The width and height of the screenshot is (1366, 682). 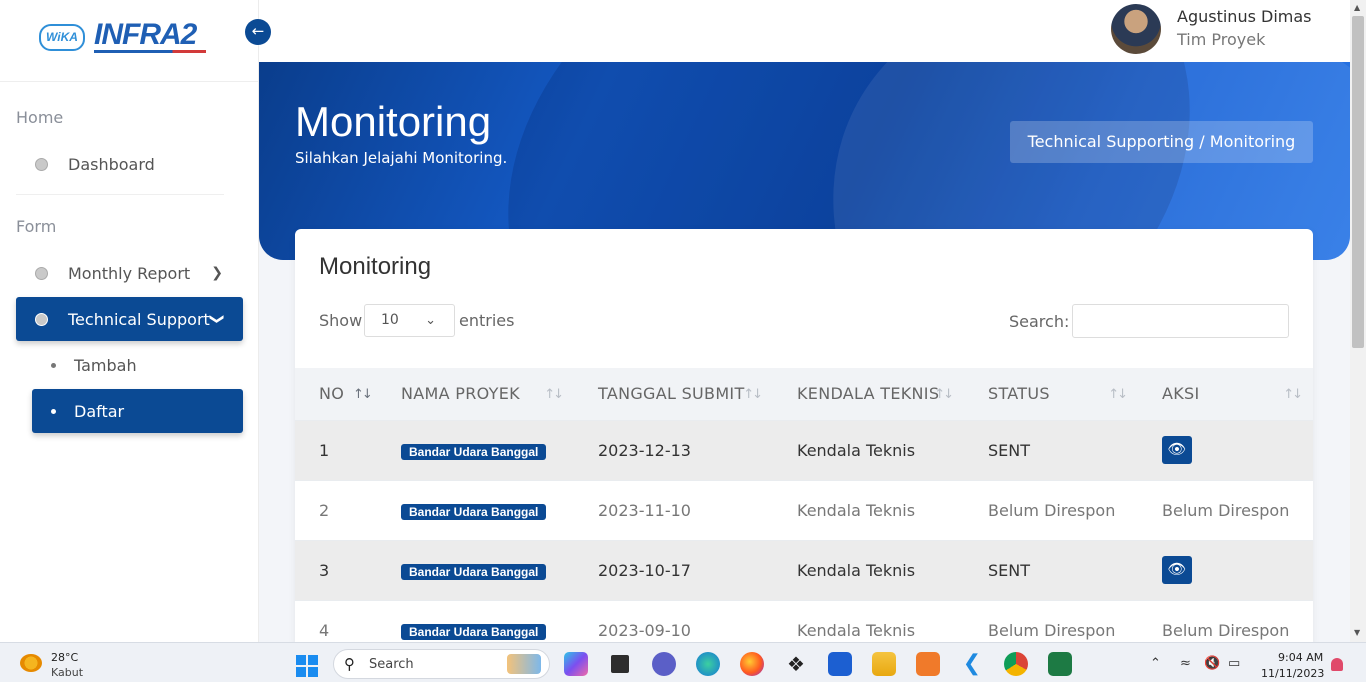 What do you see at coordinates (441, 664) in the screenshot?
I see `taskbar-search: ⚲ Search` at bounding box center [441, 664].